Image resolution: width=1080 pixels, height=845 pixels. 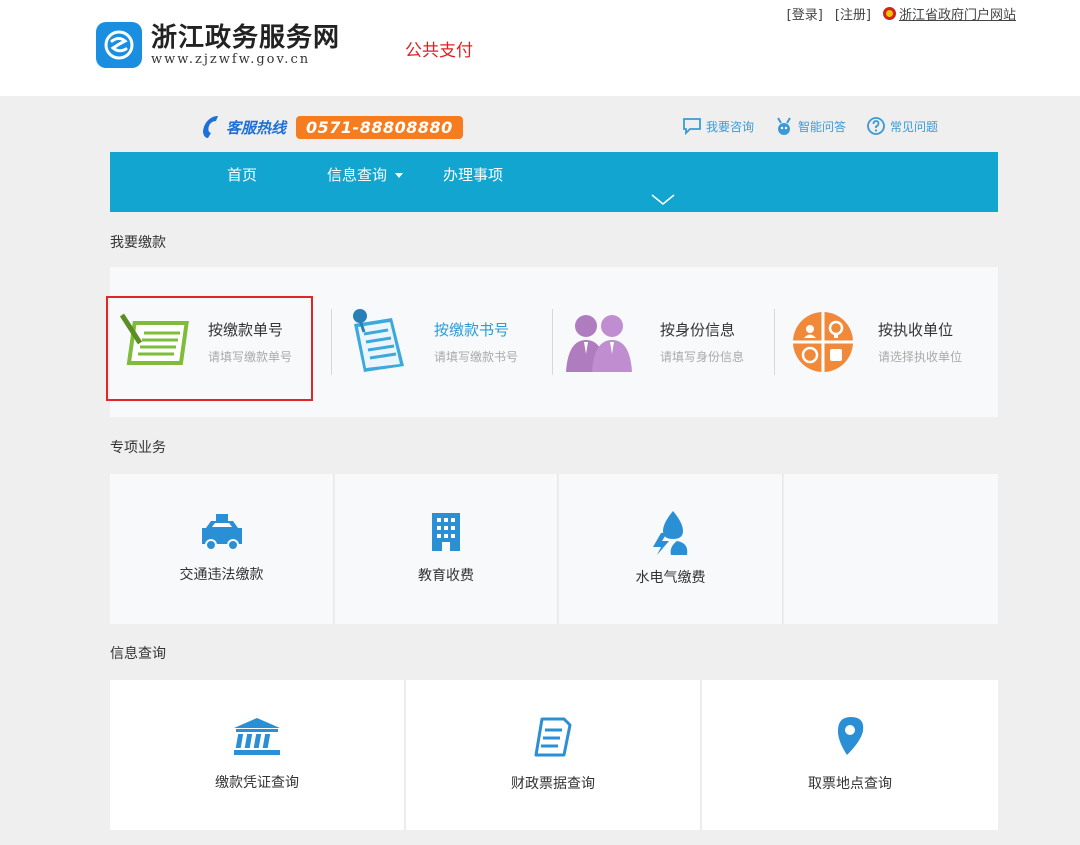 What do you see at coordinates (357, 175) in the screenshot?
I see `nav-info-query-label: 信息查询` at bounding box center [357, 175].